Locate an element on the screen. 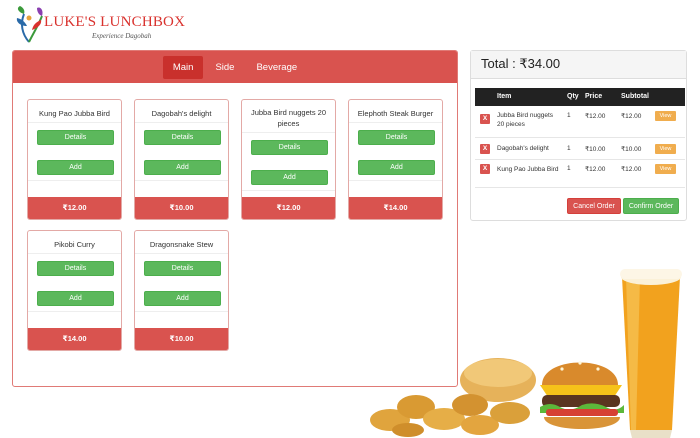 The width and height of the screenshot is (700, 438). order-row: X Dagobah's delight 1 ₹10.00 ₹10.00 View is located at coordinates (580, 149).